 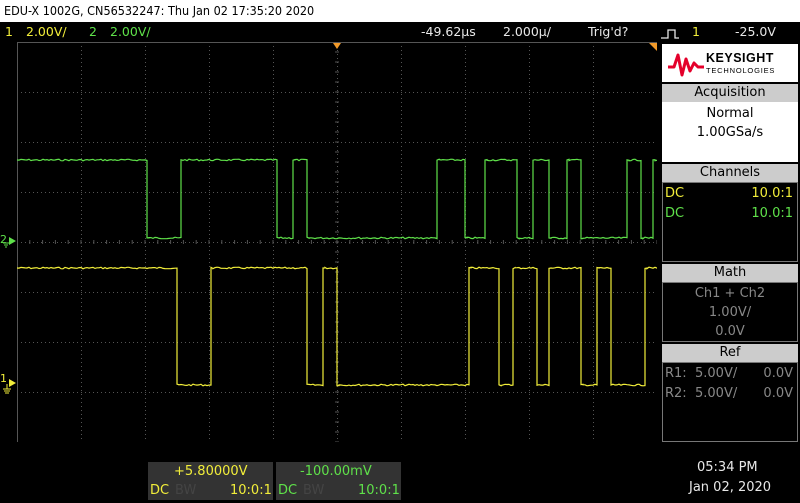 What do you see at coordinates (8, 240) in the screenshot?
I see `ch2-ground-marker: 2` at bounding box center [8, 240].